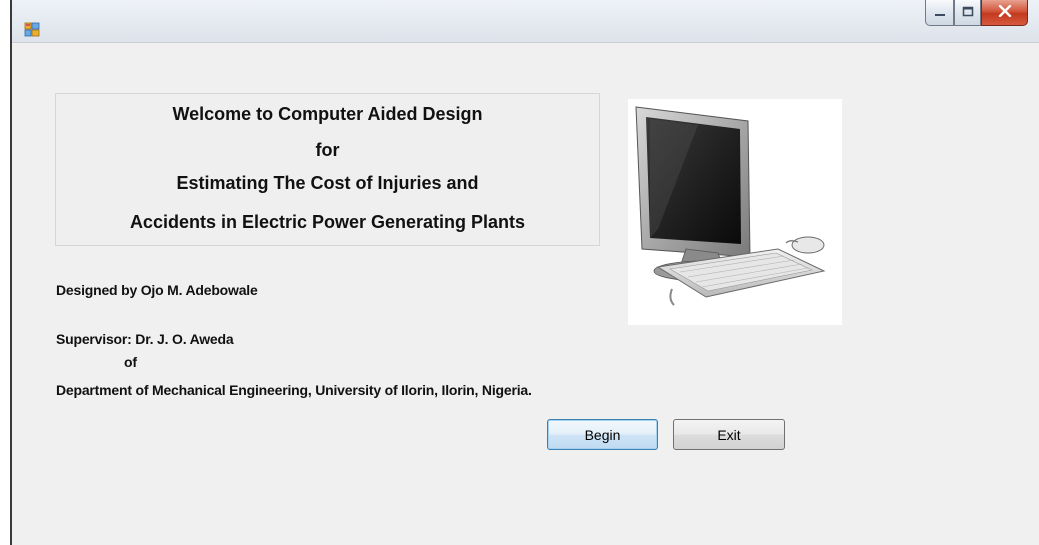  I want to click on welcome-heading-line-3: Estimating The Cost of Injuries and, so click(327, 183).